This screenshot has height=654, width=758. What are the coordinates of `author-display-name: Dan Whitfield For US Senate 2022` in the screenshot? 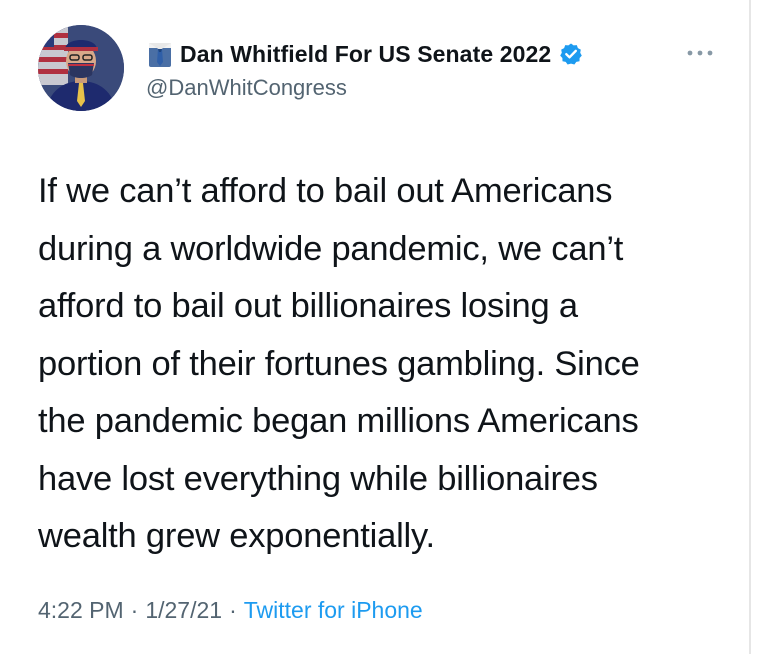 It's located at (365, 54).